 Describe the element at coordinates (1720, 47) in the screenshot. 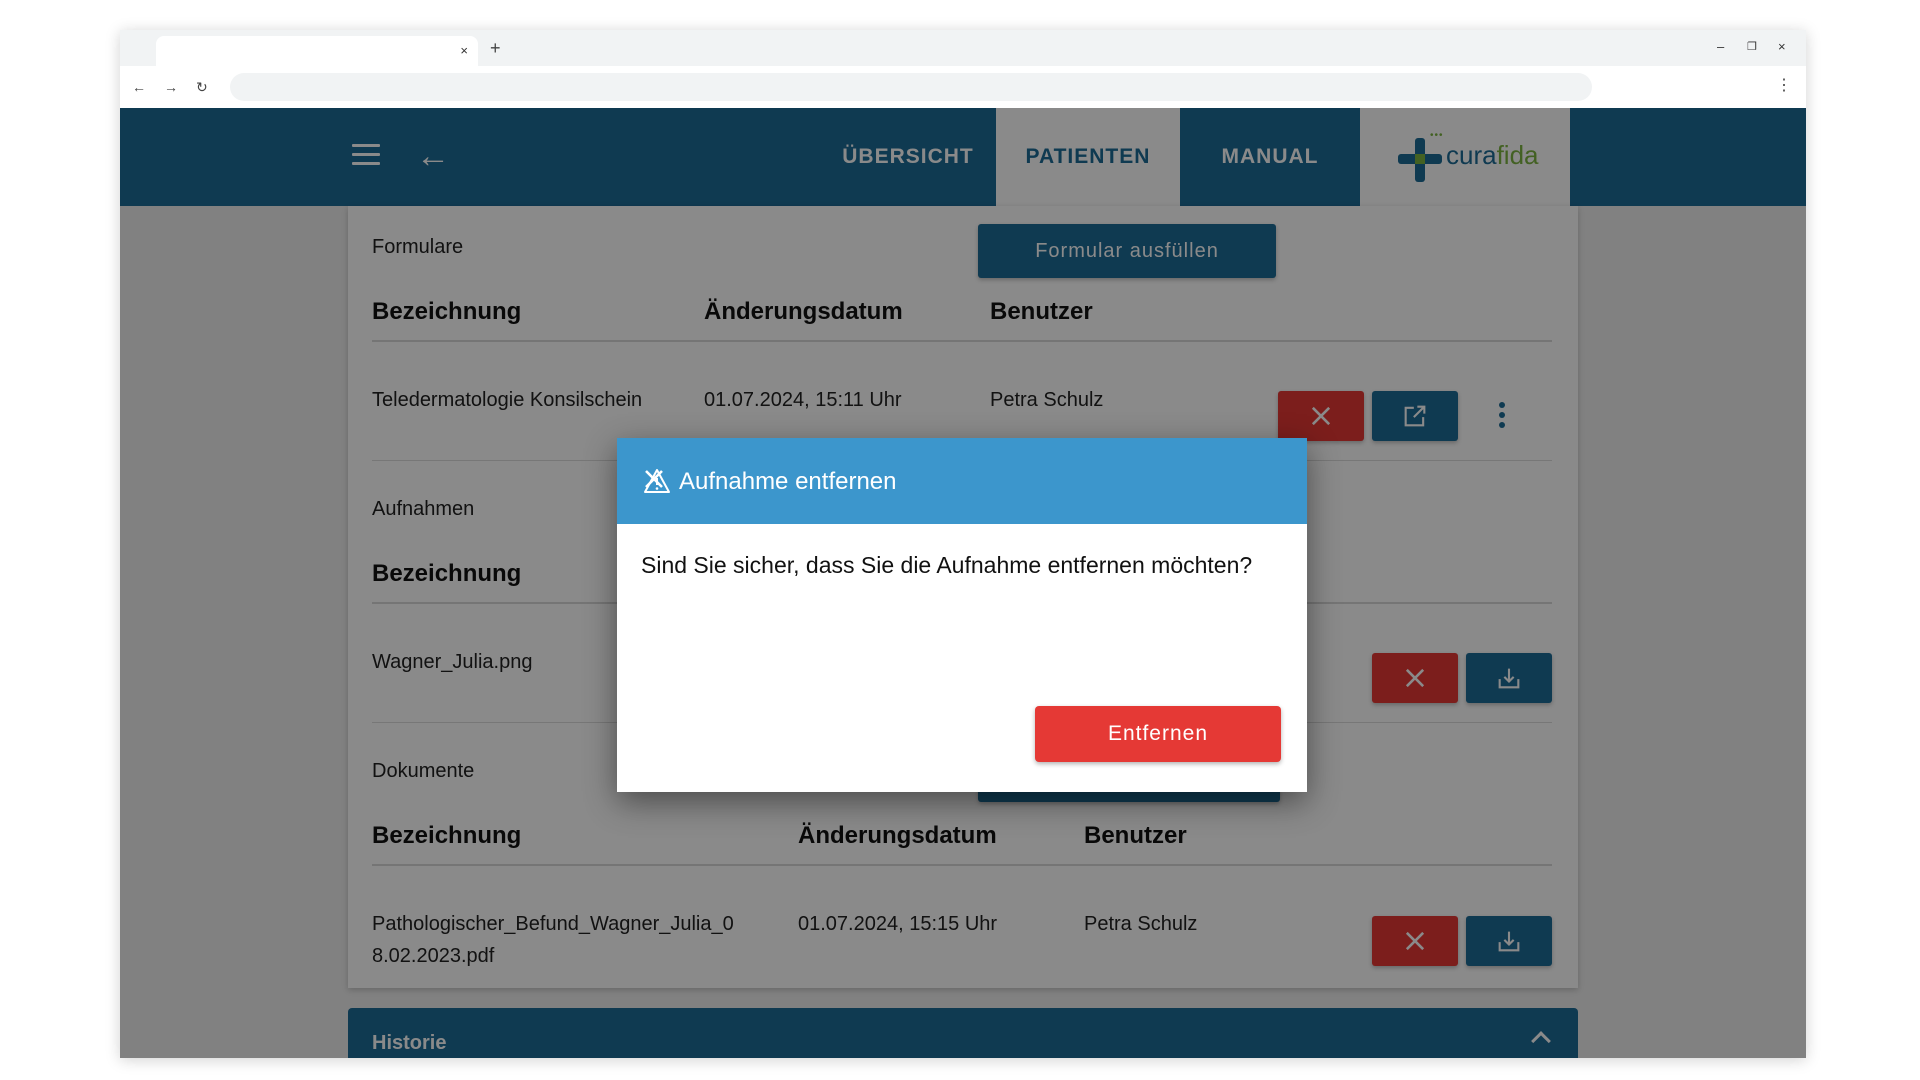

I see `minimize-icon: –` at that location.